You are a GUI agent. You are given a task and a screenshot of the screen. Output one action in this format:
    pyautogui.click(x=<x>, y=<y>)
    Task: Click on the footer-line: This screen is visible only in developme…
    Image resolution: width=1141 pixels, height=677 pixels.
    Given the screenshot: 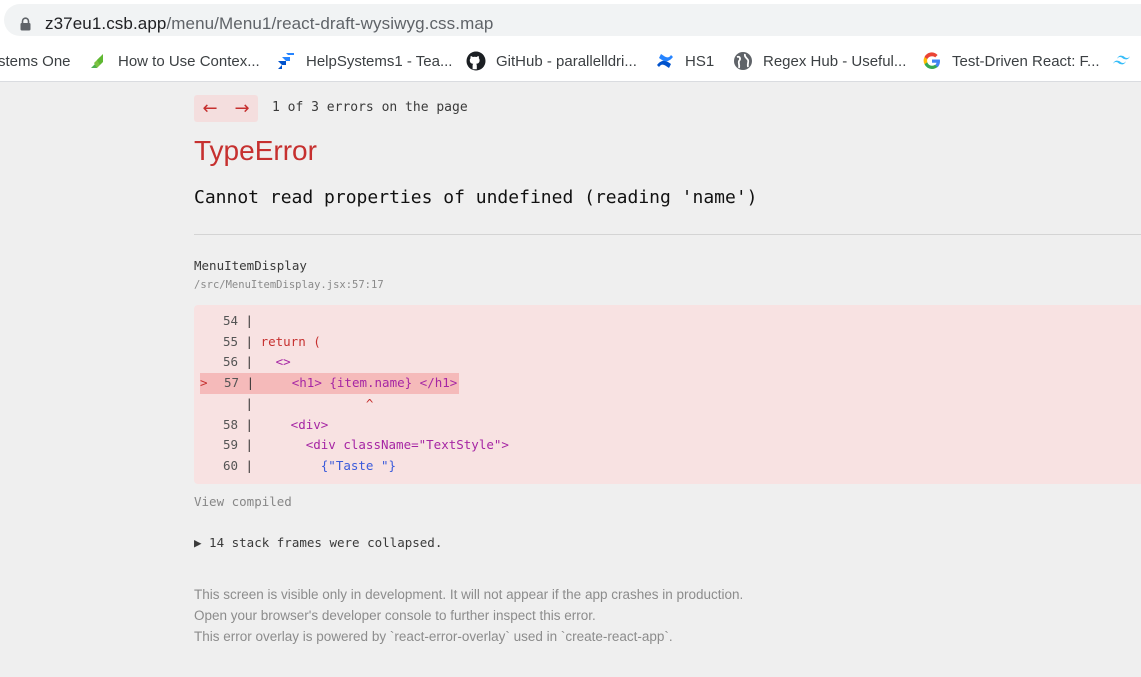 What is the action you would take?
    pyautogui.click(x=469, y=594)
    